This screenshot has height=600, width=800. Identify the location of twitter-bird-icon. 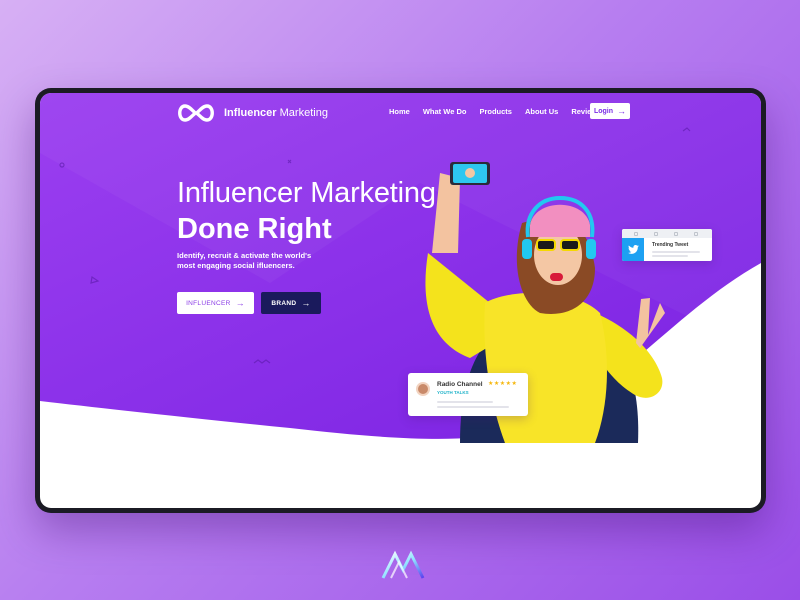
(633, 249).